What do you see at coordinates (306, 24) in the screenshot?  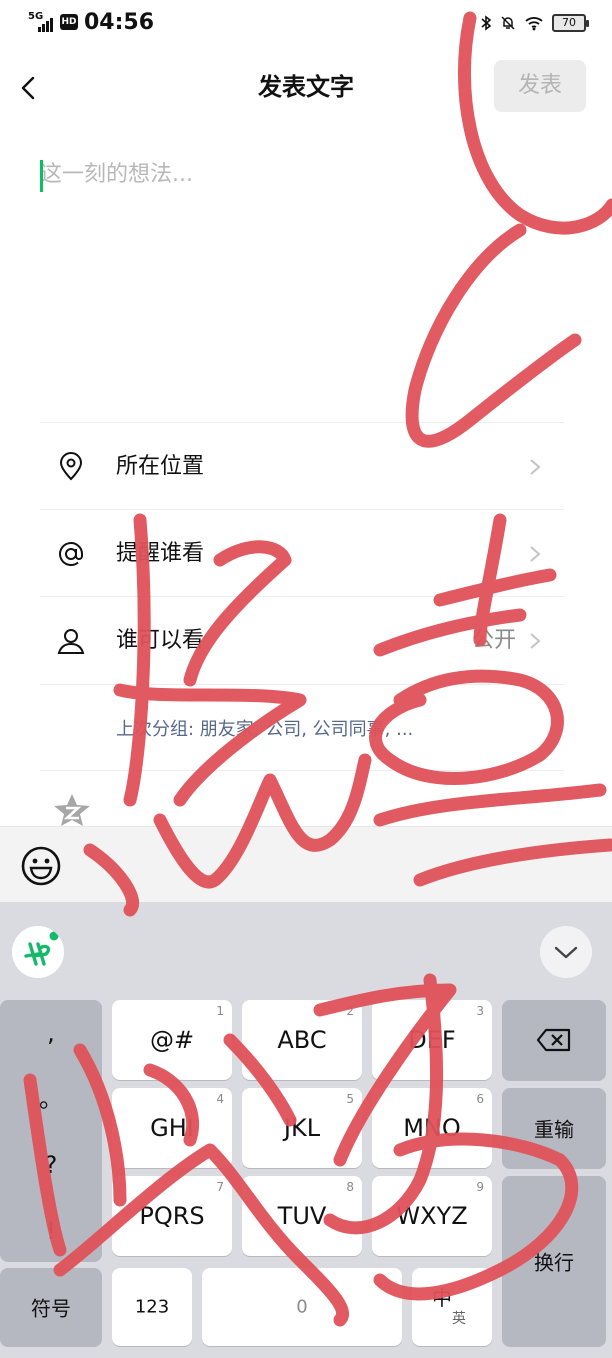 I see `status-bar: 5G HD 04:56 70` at bounding box center [306, 24].